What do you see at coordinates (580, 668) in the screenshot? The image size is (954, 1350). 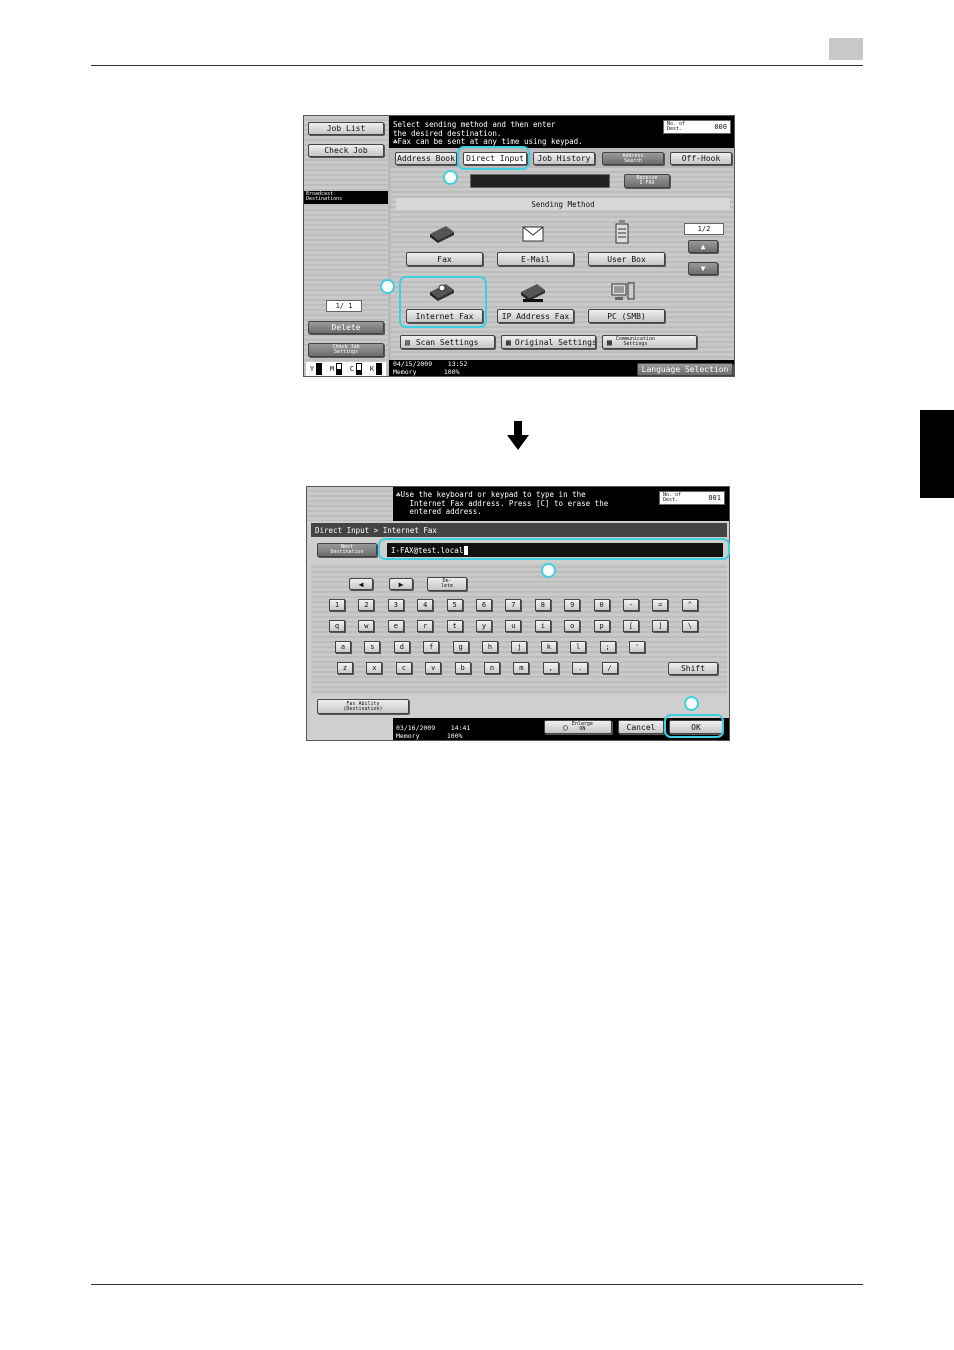 I see `key-row4-8: .` at bounding box center [580, 668].